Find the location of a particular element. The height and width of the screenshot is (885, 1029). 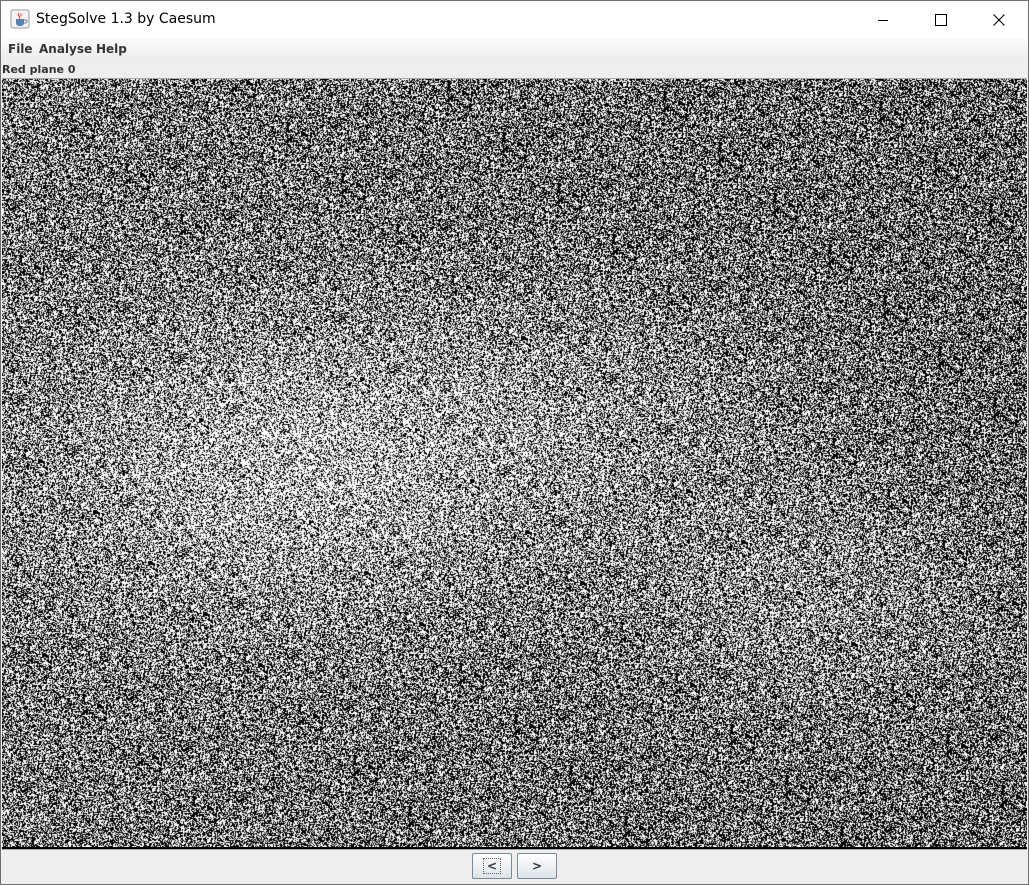

minimize-icon is located at coordinates (883, 20).